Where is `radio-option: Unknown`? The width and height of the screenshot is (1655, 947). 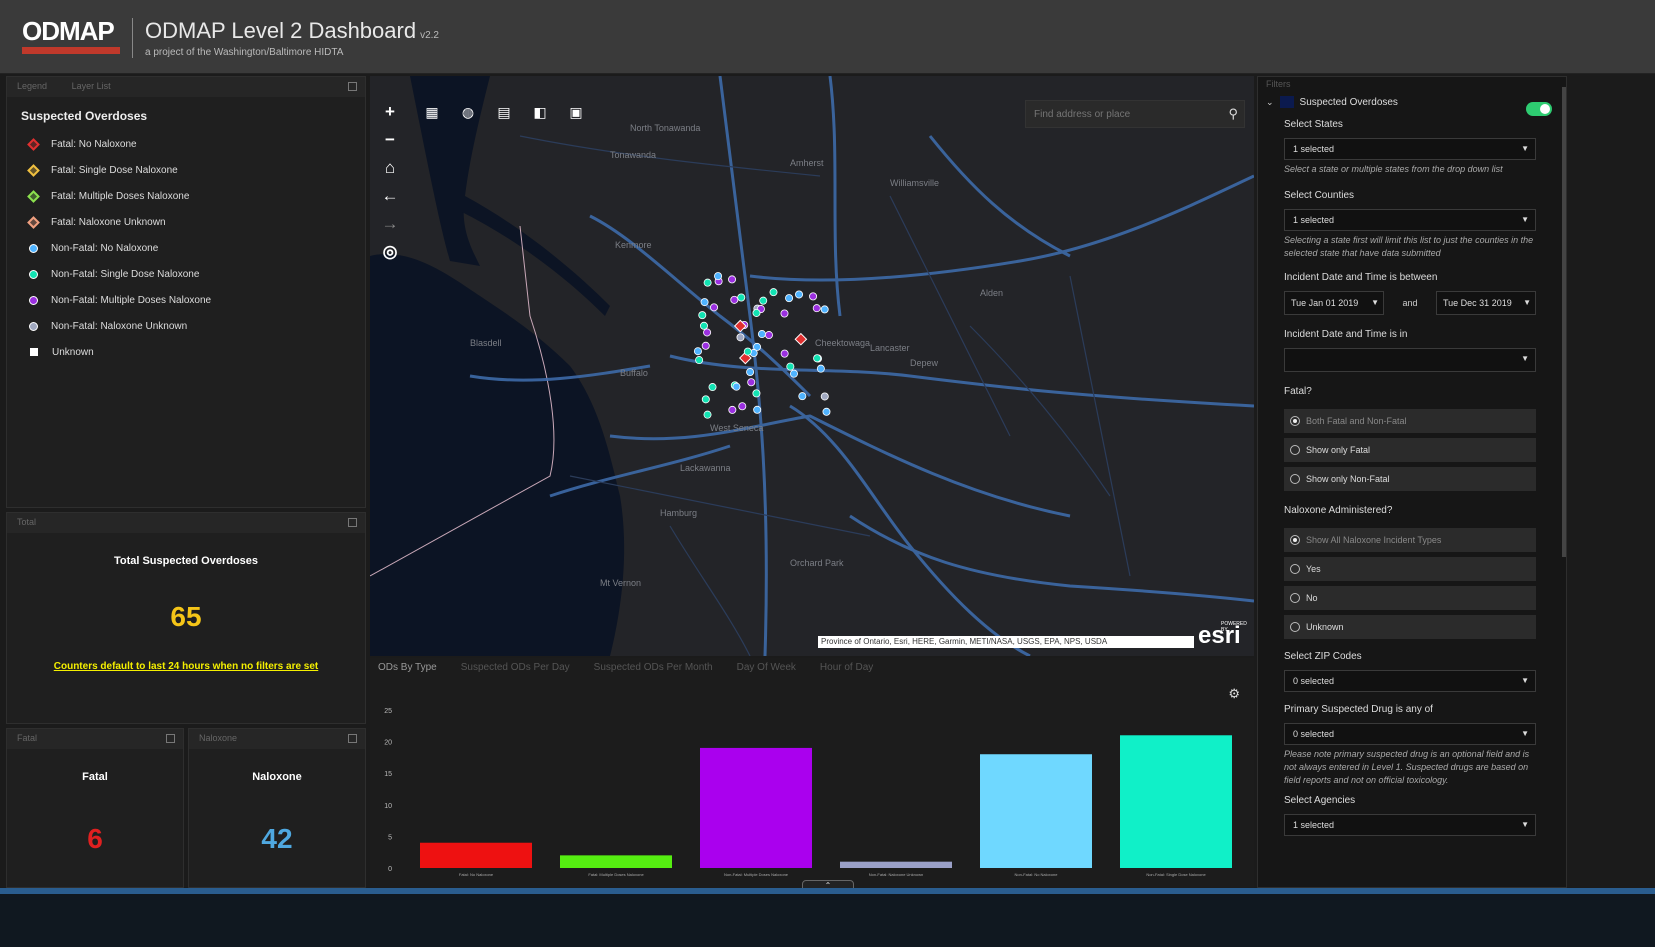
radio-option: Unknown is located at coordinates (1410, 627).